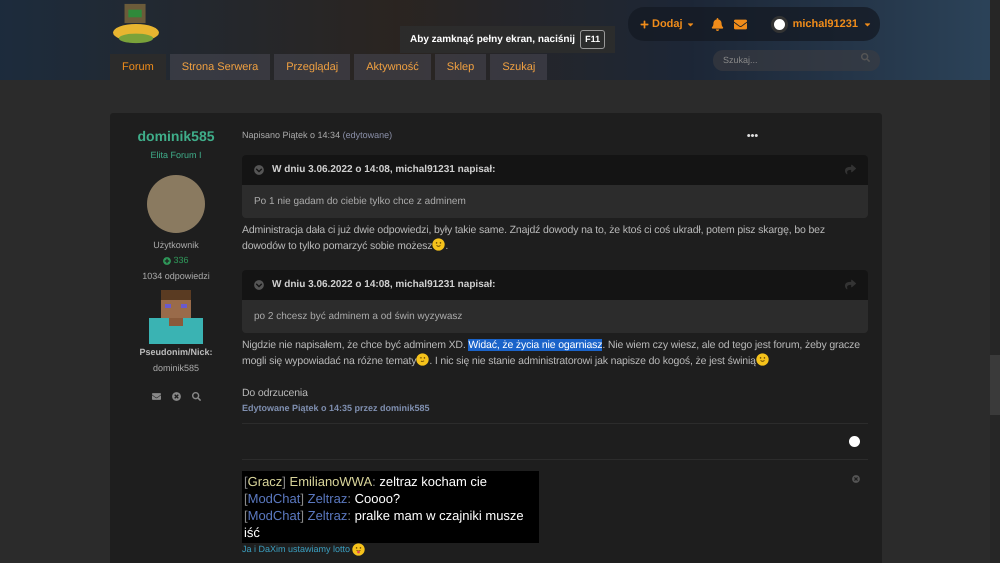  Describe the element at coordinates (220, 67) in the screenshot. I see `nav-tab: Strona Serwera` at that location.